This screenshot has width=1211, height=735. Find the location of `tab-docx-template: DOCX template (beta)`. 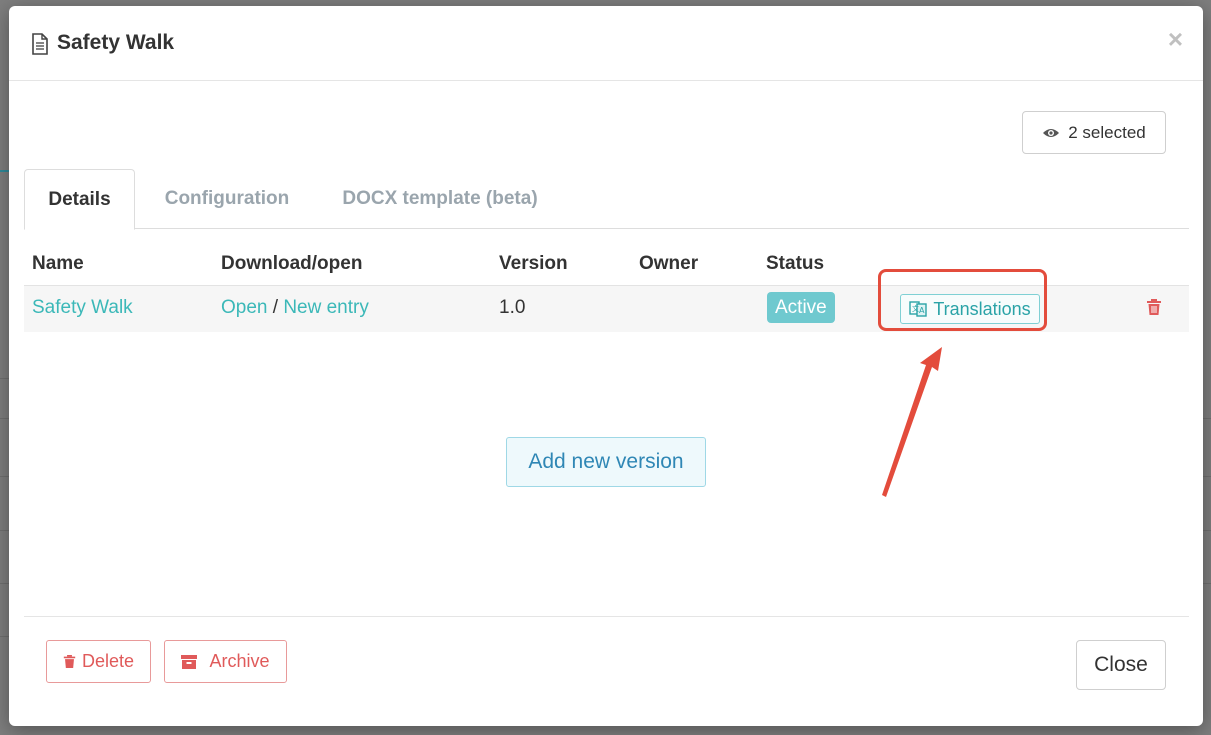

tab-docx-template: DOCX template (beta) is located at coordinates (440, 199).